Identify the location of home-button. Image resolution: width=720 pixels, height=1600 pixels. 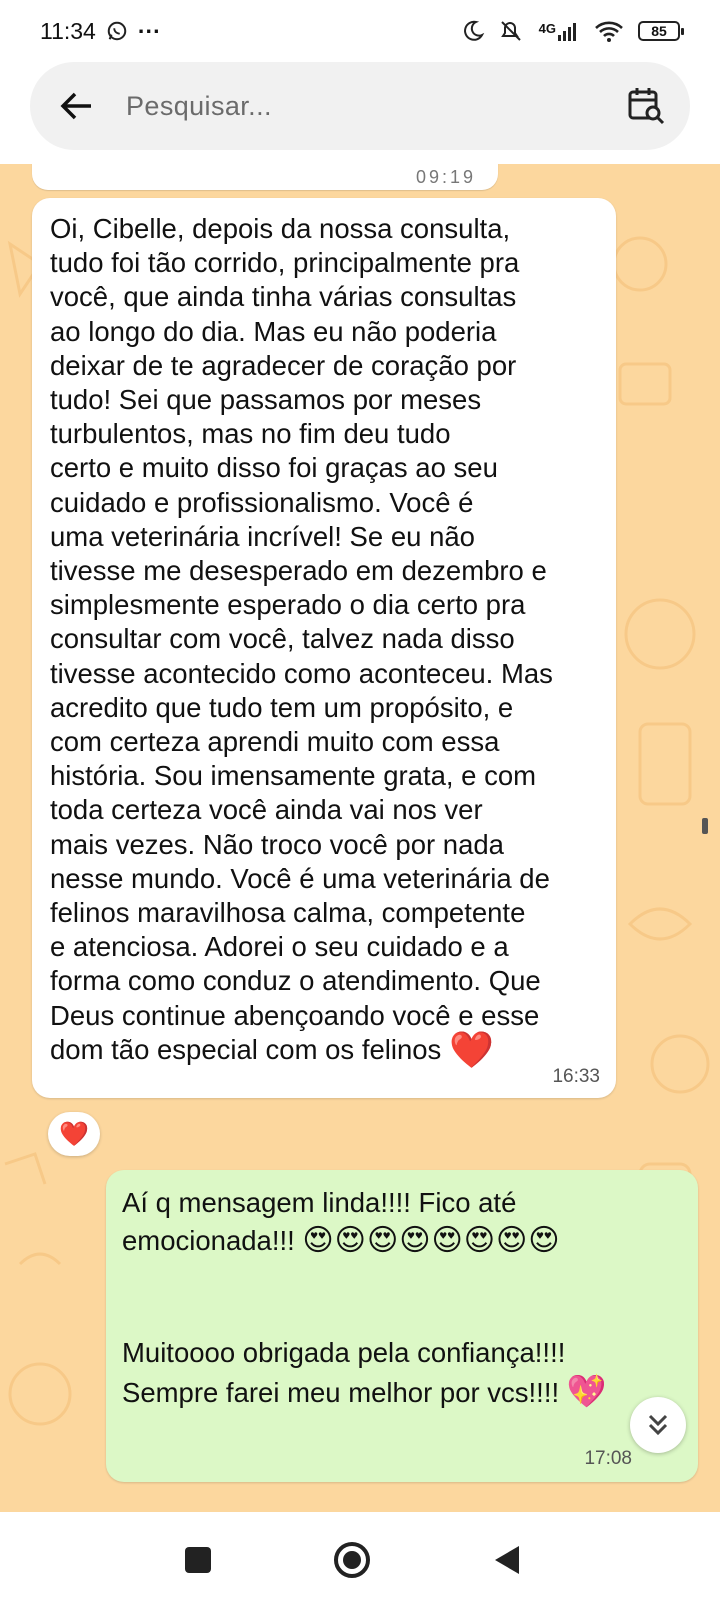
(352, 1560).